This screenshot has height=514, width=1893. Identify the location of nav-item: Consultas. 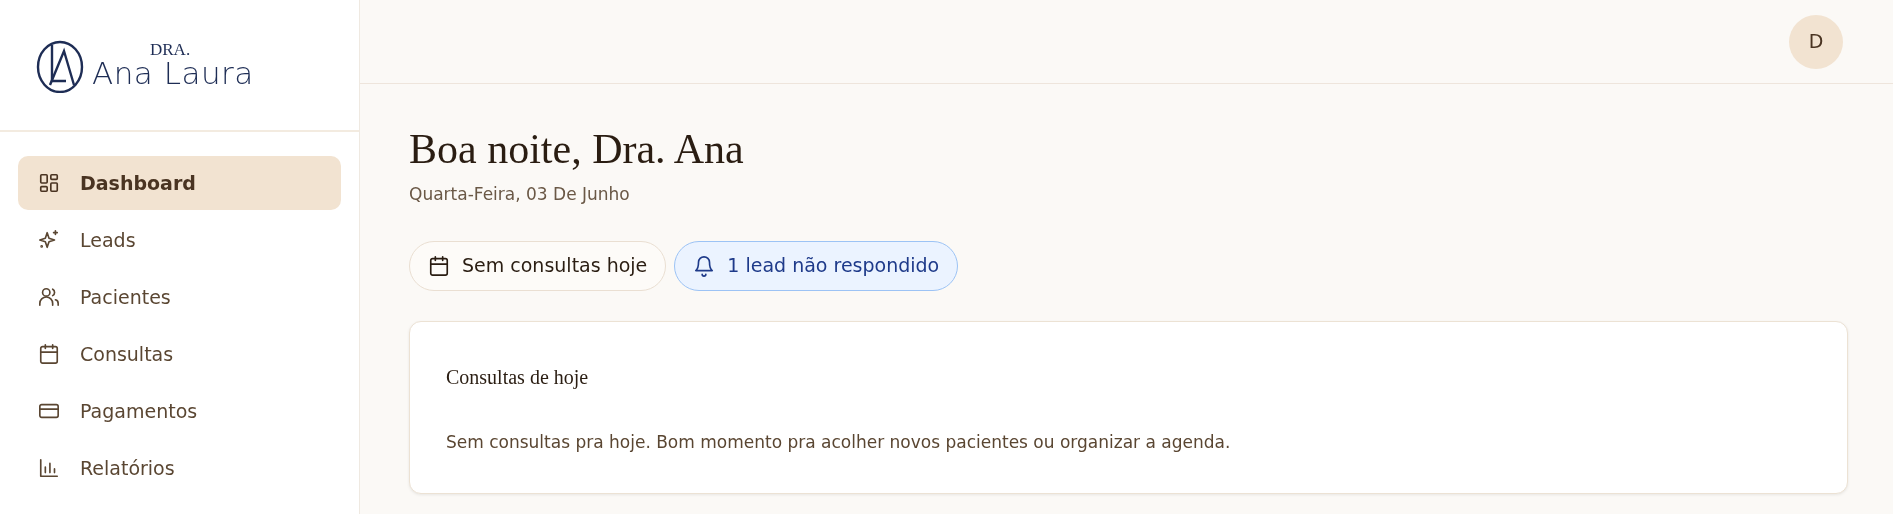
(179, 354).